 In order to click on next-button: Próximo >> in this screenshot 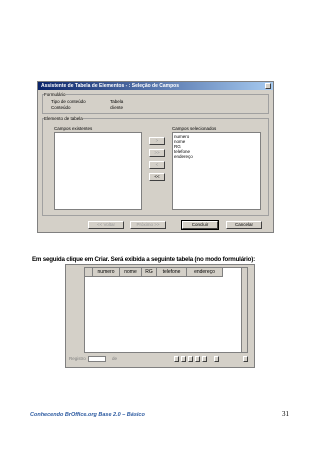, I will do `click(148, 225)`.